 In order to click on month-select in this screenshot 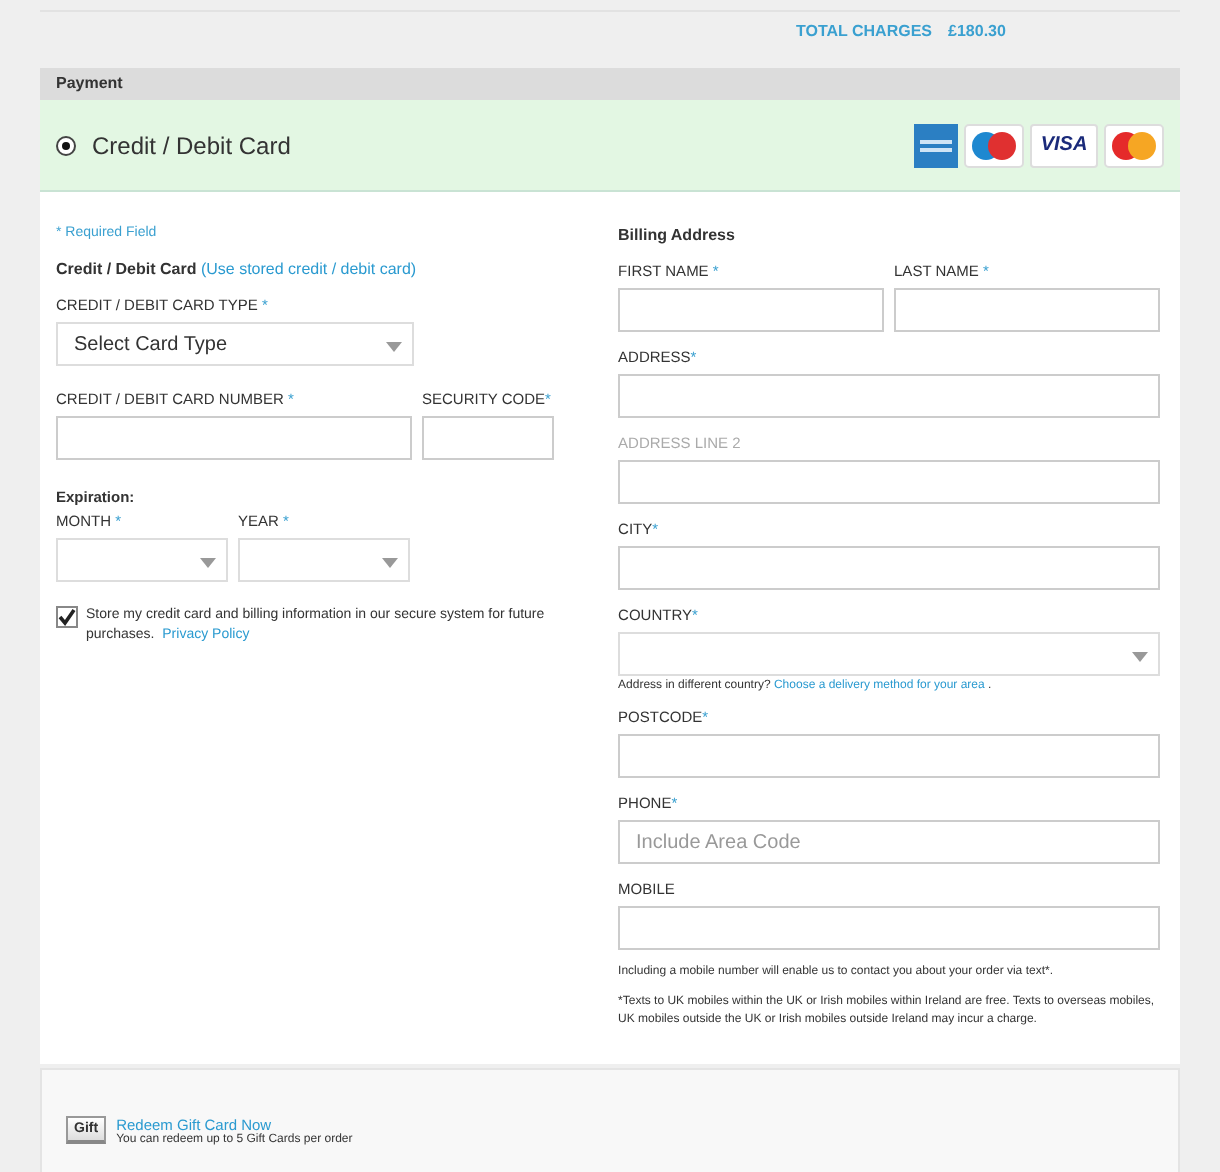, I will do `click(142, 560)`.